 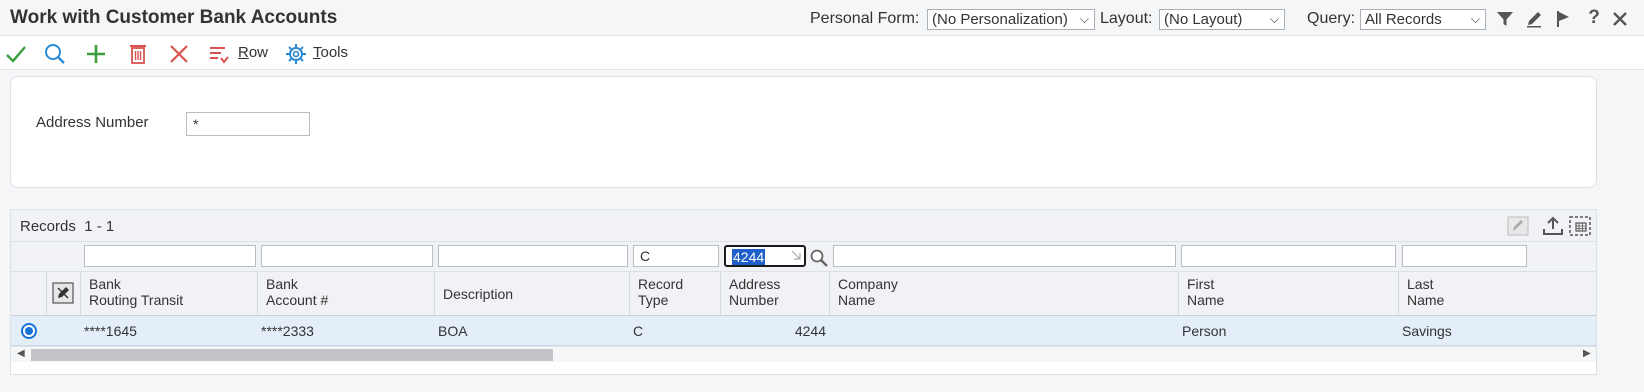 I want to click on help-icon: ?, so click(x=1594, y=17).